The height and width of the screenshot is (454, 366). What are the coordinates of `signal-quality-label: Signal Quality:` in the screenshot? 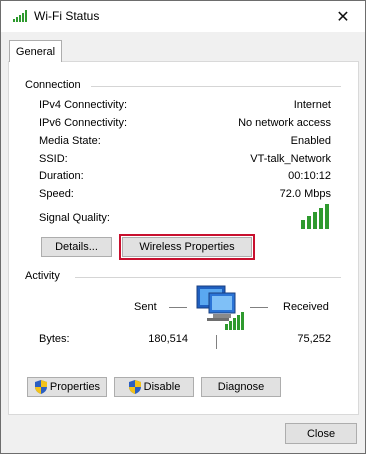 It's located at (74, 218).